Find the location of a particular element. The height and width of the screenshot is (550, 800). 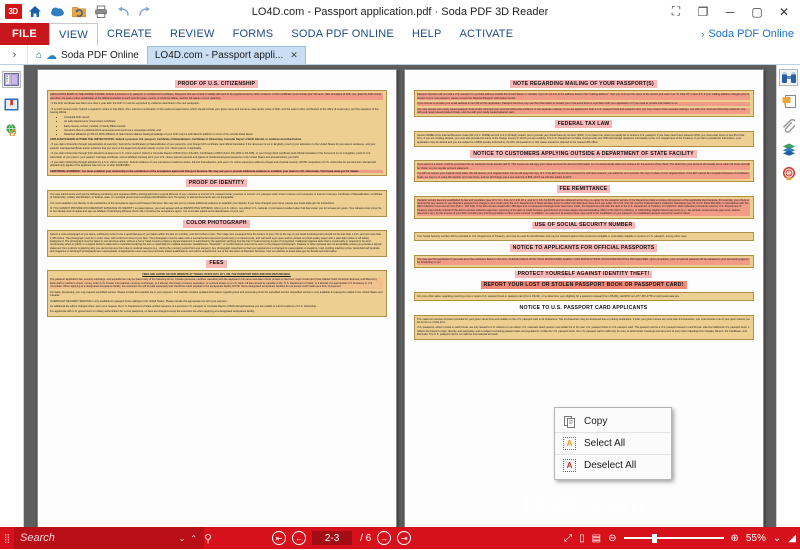

previous-page-button: ← is located at coordinates (299, 538).